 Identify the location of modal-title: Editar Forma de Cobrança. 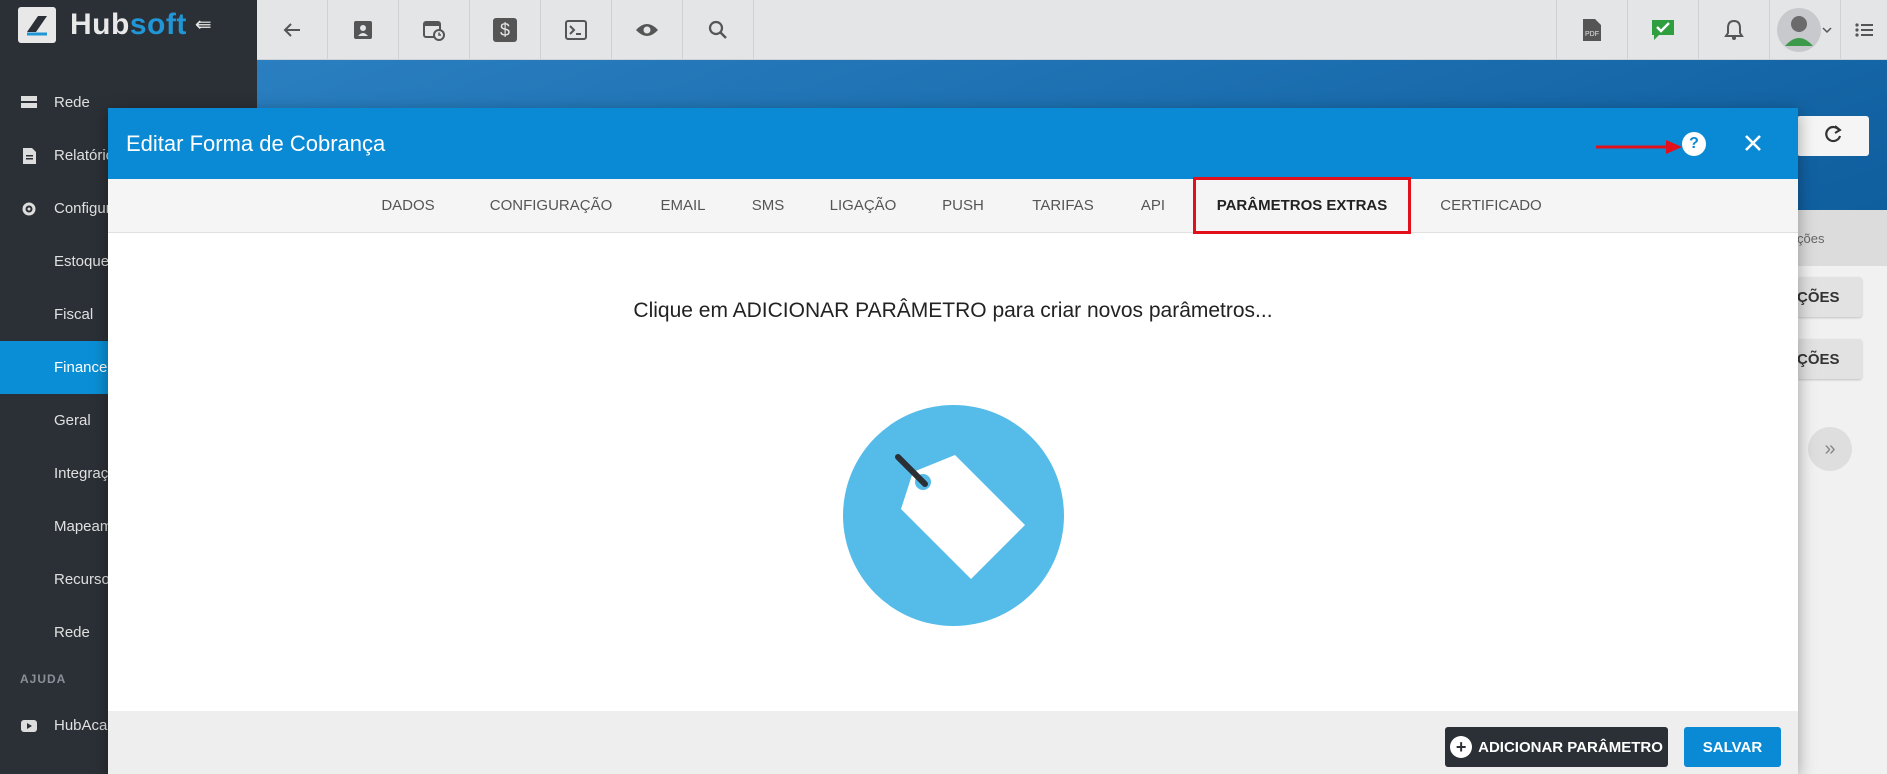
(256, 143).